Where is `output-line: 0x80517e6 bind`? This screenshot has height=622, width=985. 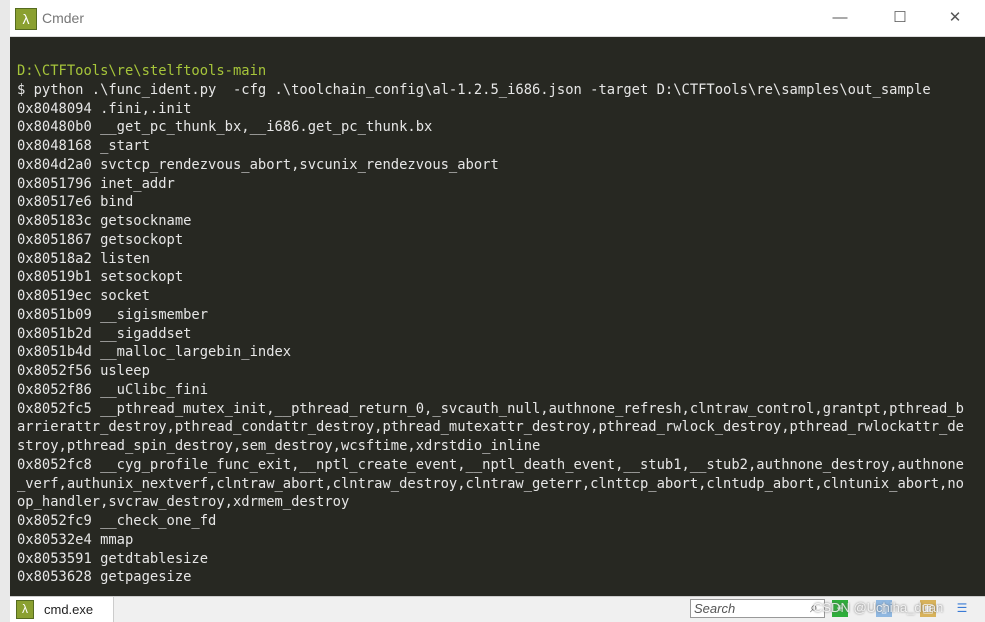 output-line: 0x80517e6 bind is located at coordinates (75, 202).